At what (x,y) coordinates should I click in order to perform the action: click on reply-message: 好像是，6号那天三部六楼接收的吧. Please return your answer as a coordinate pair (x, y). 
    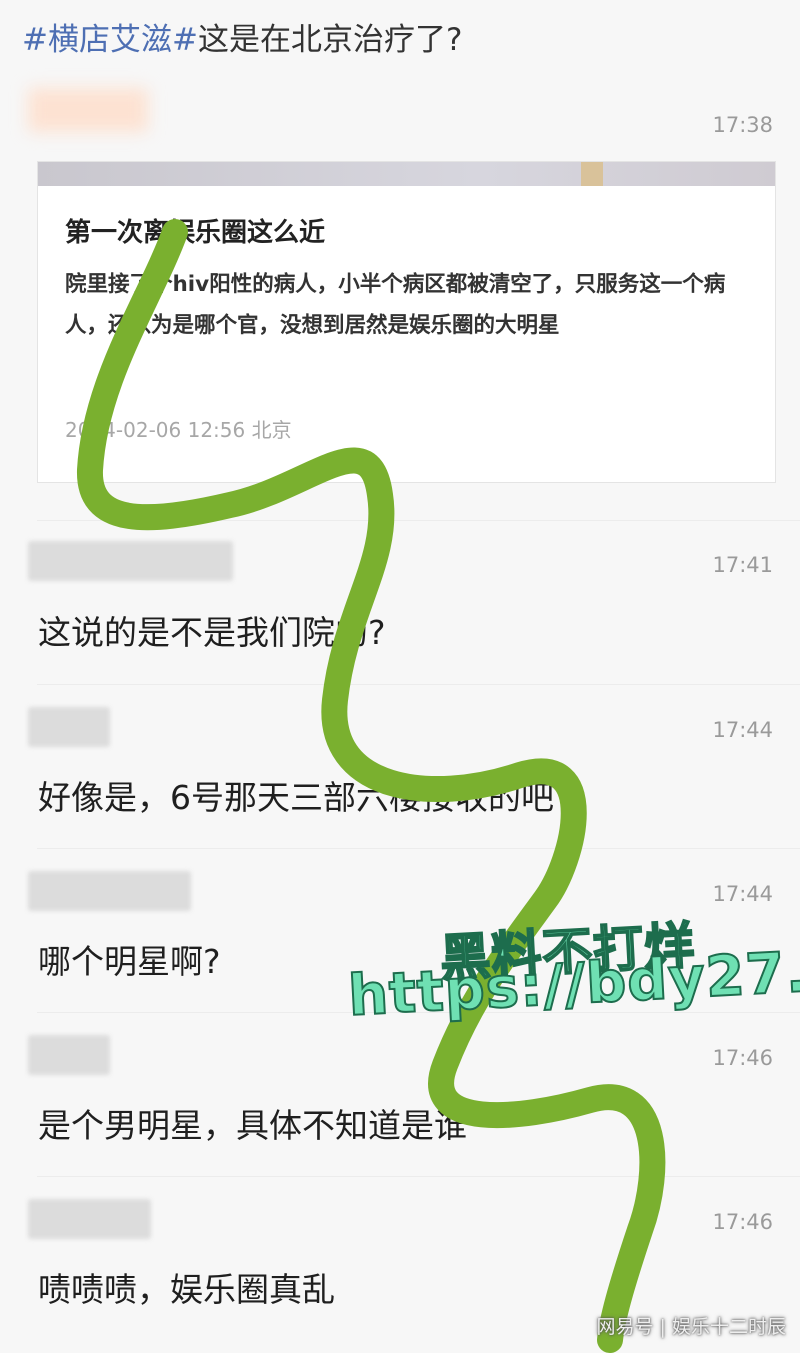
    Looking at the image, I should click on (296, 797).